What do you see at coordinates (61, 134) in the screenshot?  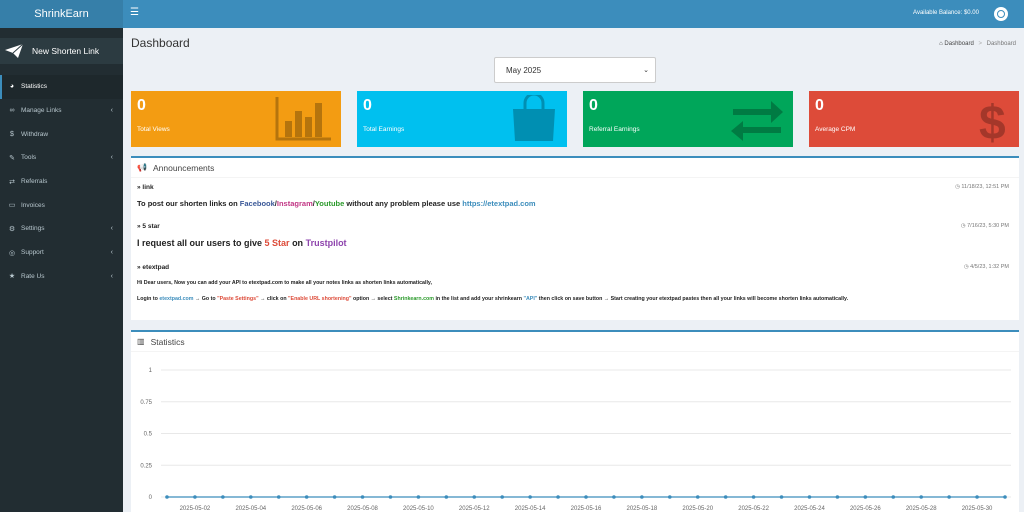 I see `sidebar-item-withdraw: $ Withdraw` at bounding box center [61, 134].